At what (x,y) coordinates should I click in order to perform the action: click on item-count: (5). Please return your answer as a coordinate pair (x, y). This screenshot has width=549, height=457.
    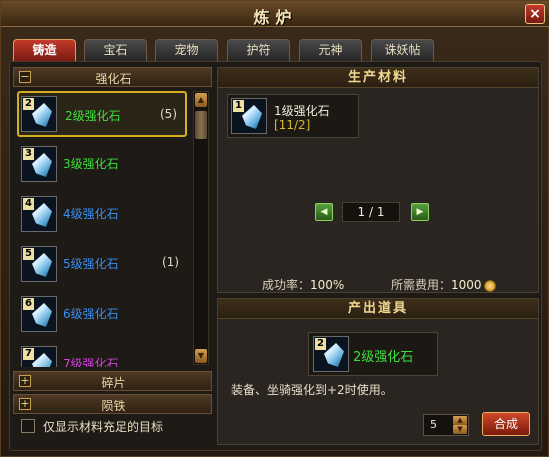
    Looking at the image, I should click on (168, 114).